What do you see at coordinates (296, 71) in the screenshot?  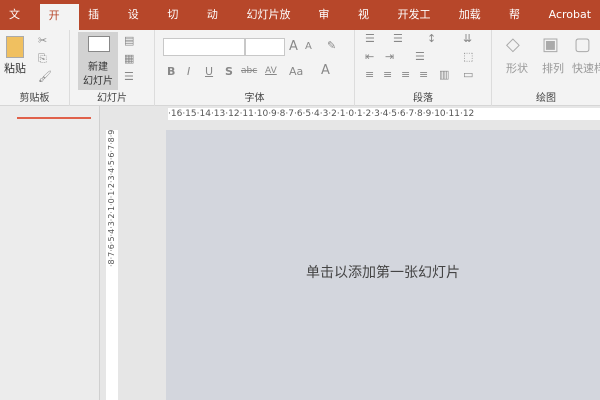 I see `change-case-button: Aa` at bounding box center [296, 71].